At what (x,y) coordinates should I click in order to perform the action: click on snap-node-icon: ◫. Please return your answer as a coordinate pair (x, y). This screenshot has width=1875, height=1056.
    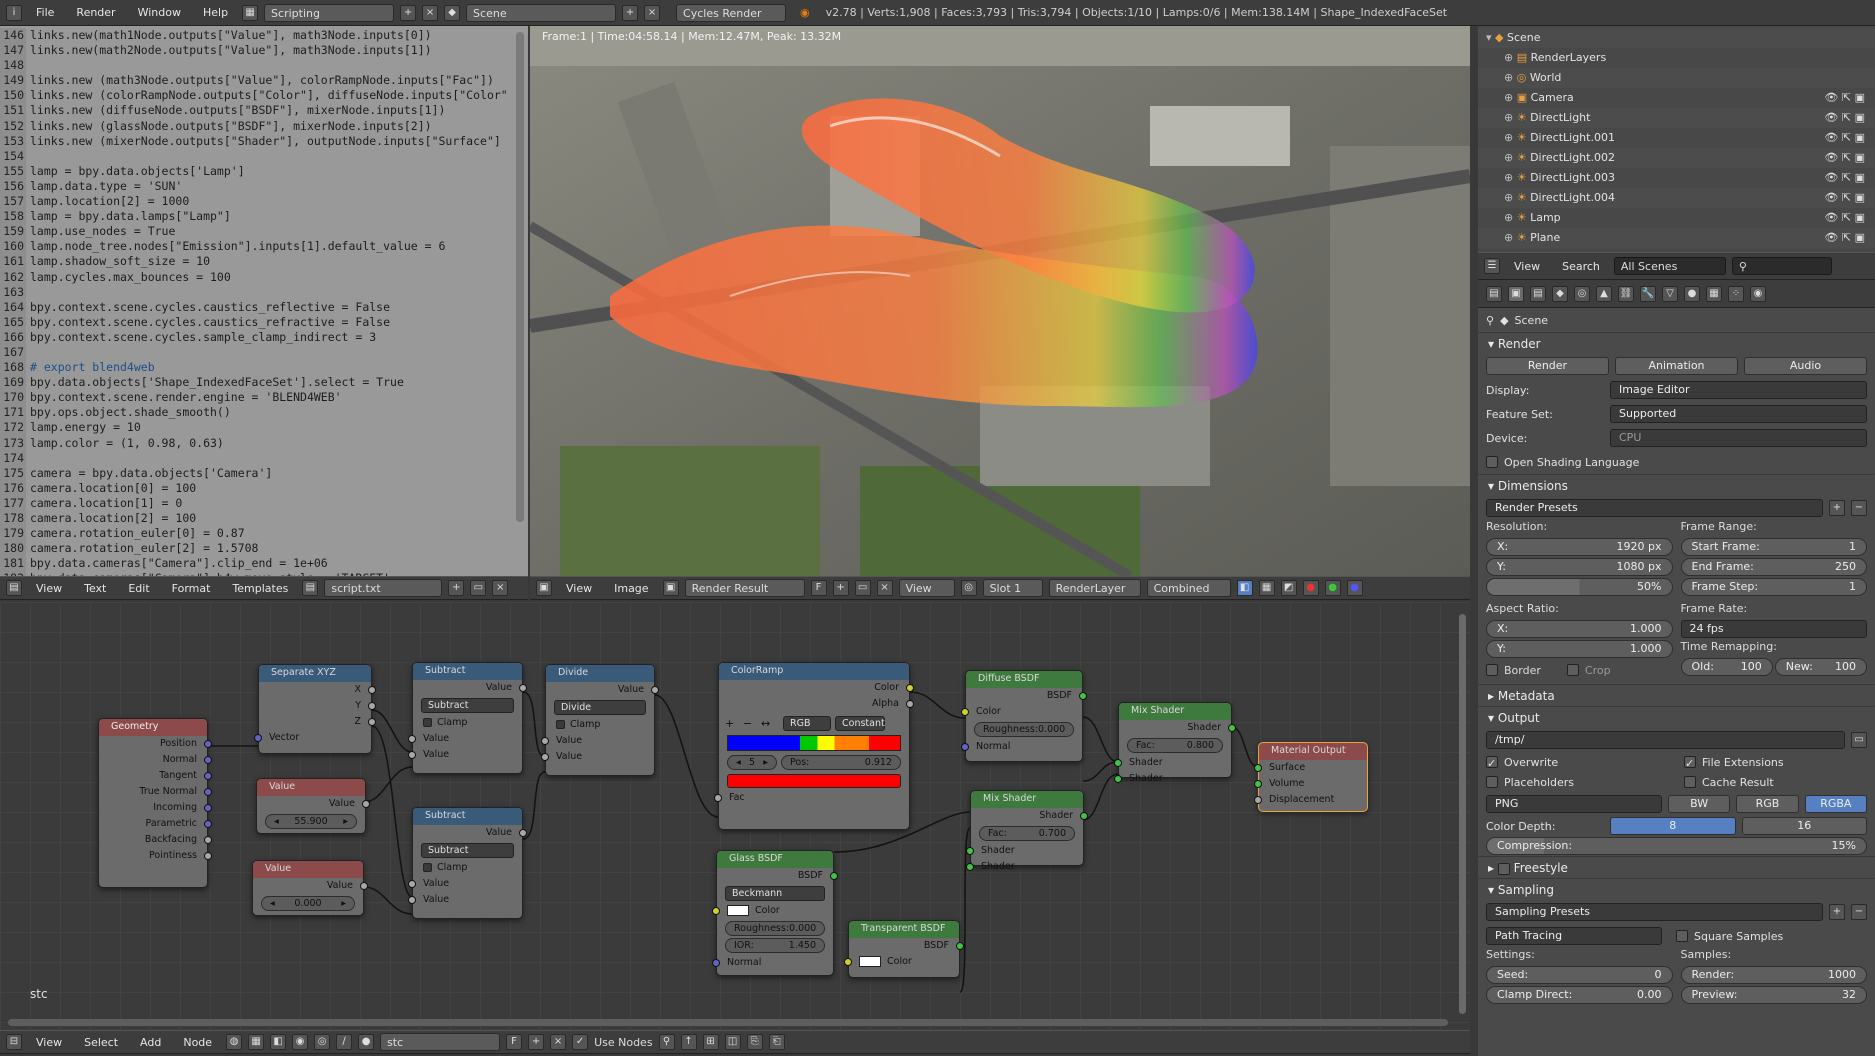
    Looking at the image, I should click on (732, 1042).